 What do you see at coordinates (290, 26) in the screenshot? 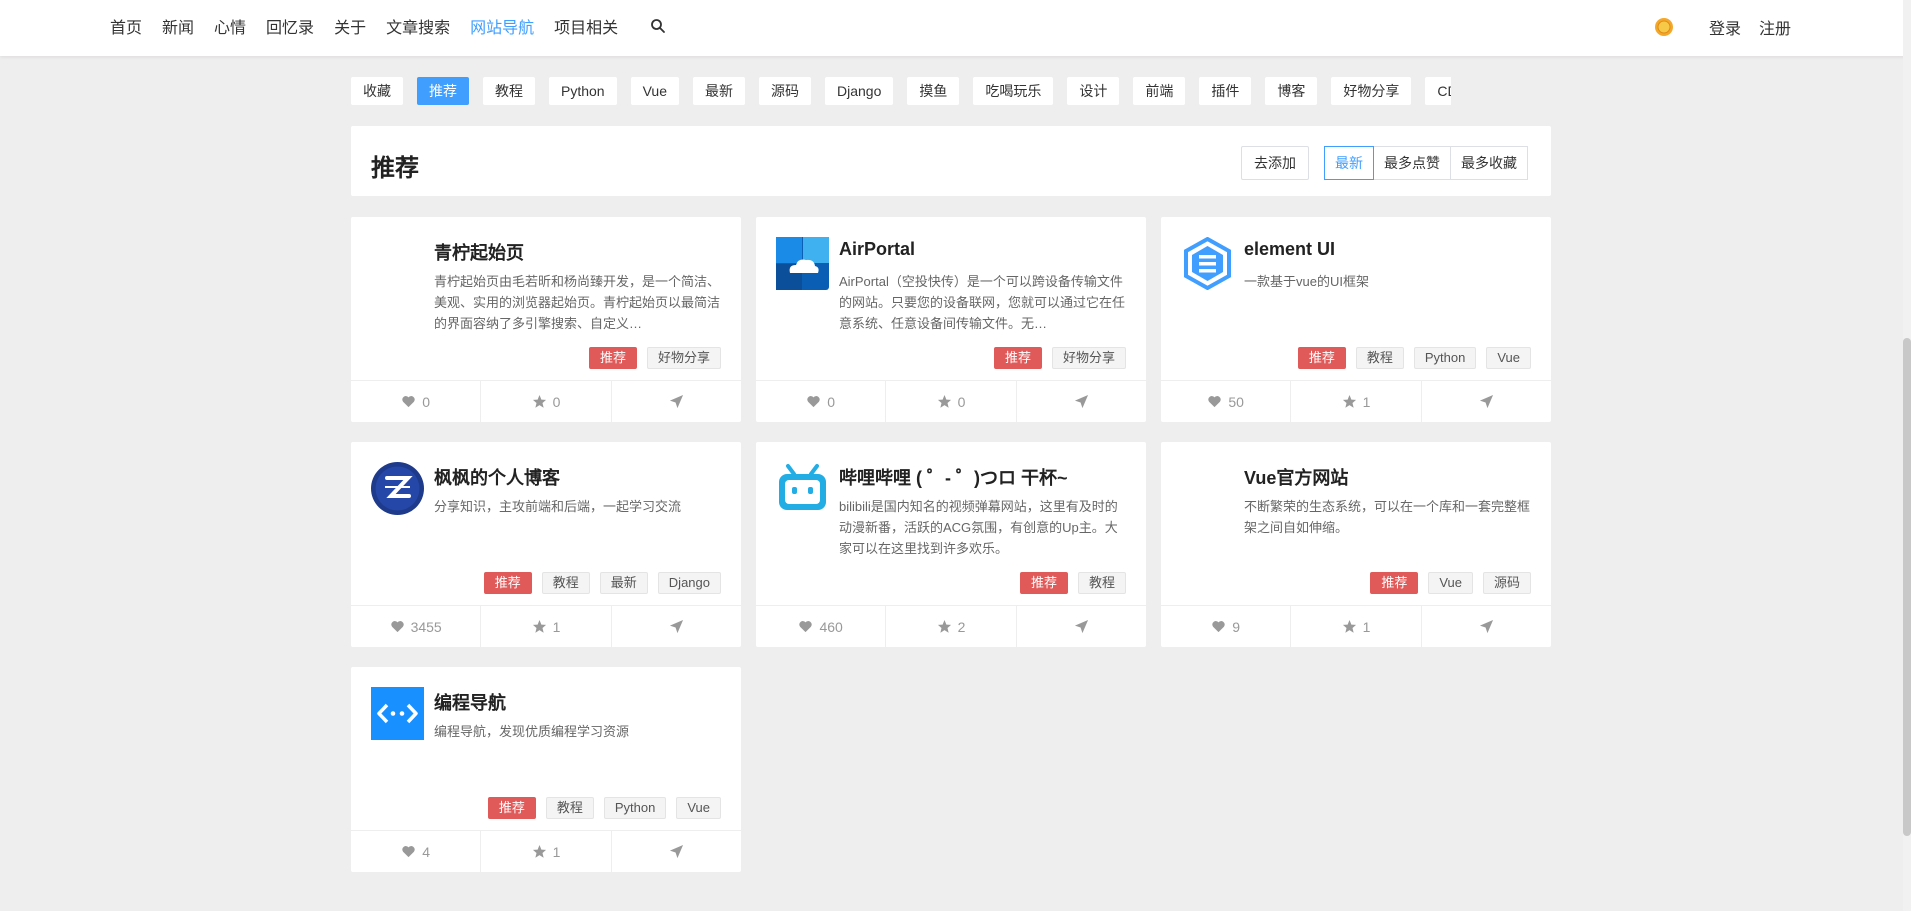
I see `nav-item-memoir: 回忆录` at bounding box center [290, 26].